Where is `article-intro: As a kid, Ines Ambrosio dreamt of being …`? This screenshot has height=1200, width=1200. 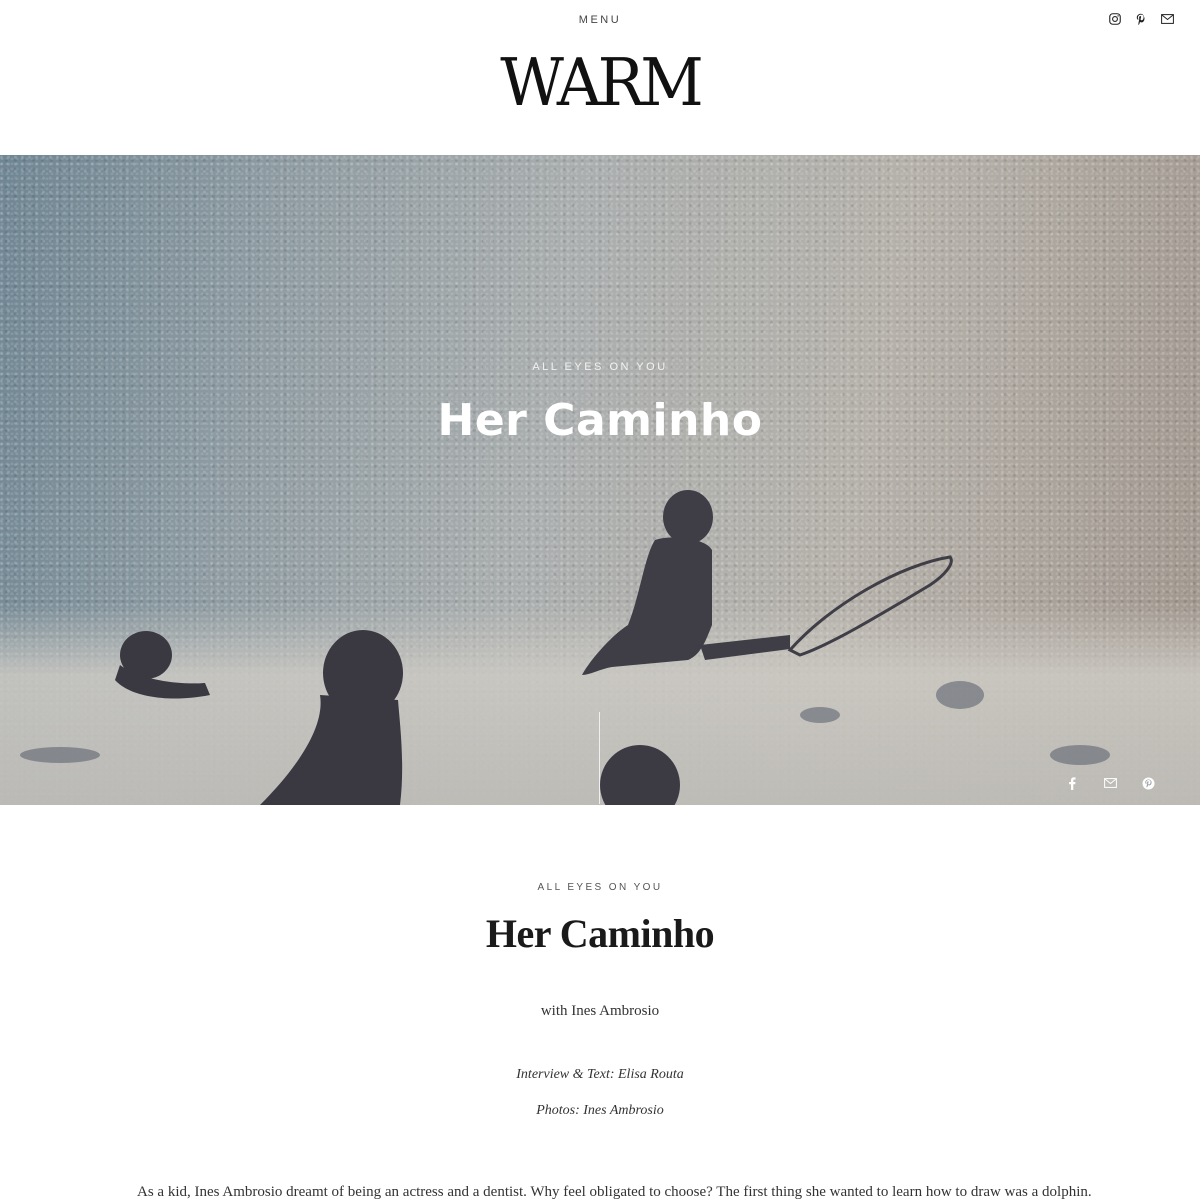
article-intro: As a kid, Ines Ambrosio dreamt of being … is located at coordinates (614, 1192).